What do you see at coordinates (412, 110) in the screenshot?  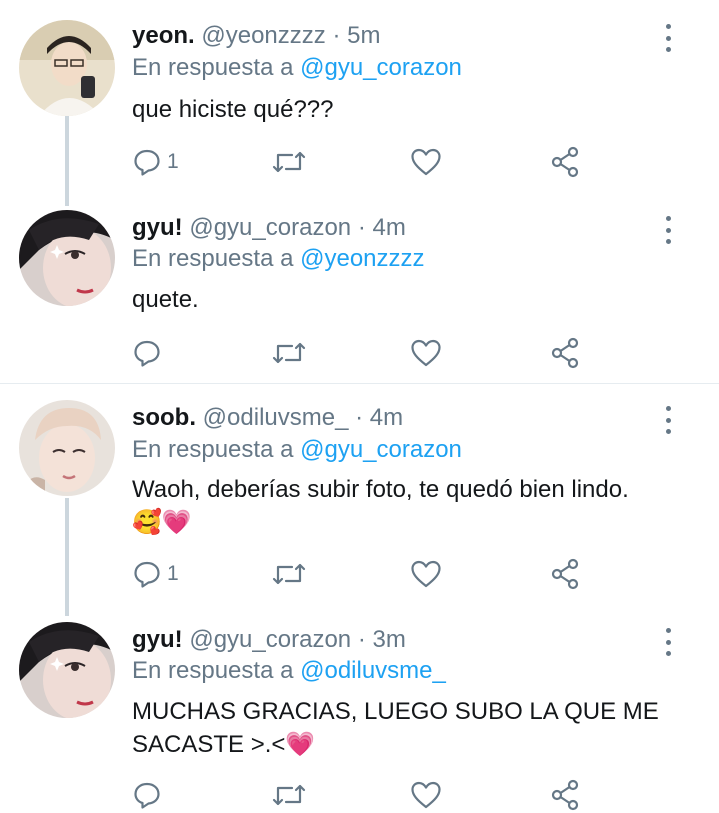 I see `tweet-text: que hiciste qué???` at bounding box center [412, 110].